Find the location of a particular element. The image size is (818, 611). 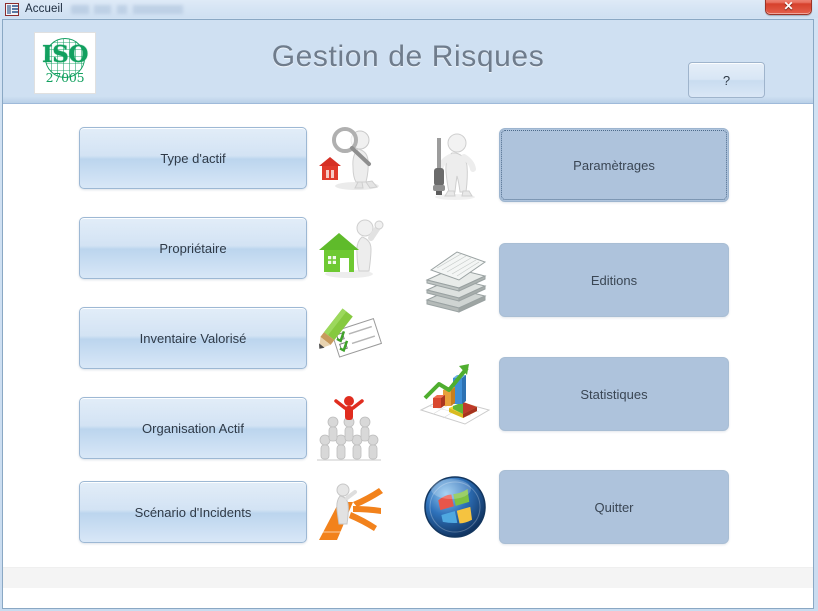

editions-button: Editions is located at coordinates (614, 280).